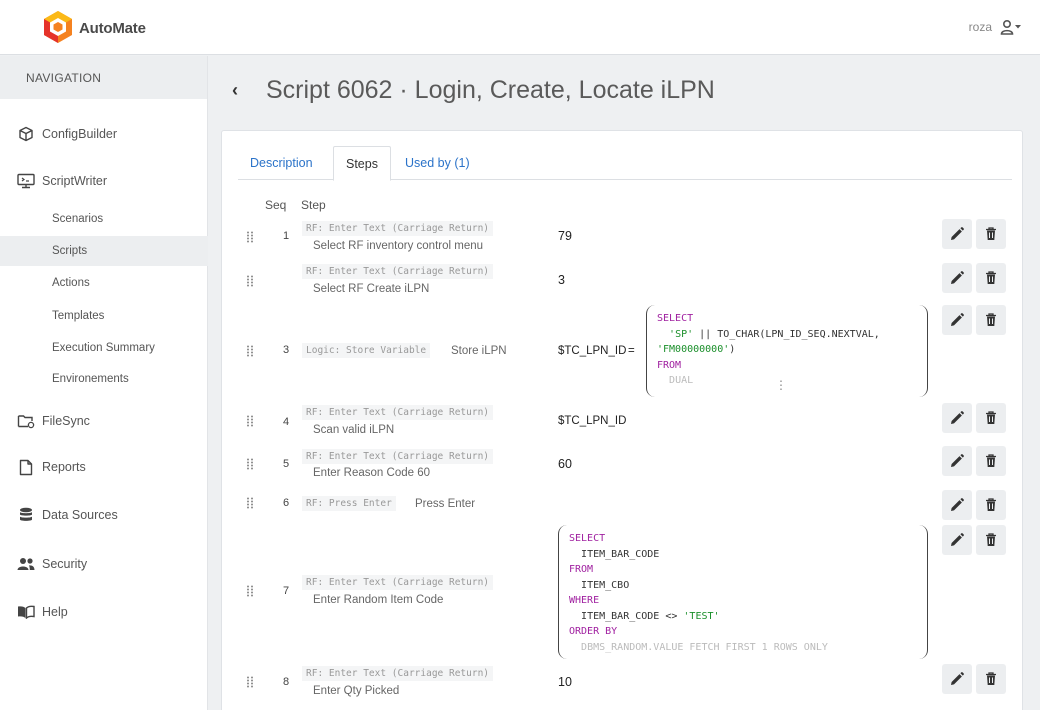 The image size is (1040, 710). I want to click on step-value: 3, so click(561, 280).